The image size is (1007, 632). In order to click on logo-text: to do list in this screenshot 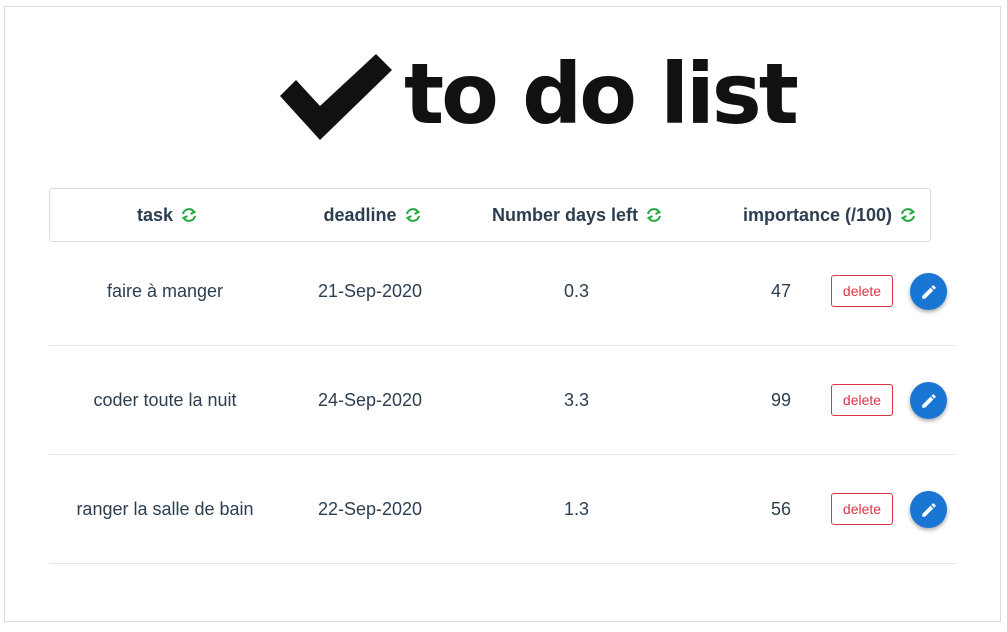, I will do `click(601, 94)`.